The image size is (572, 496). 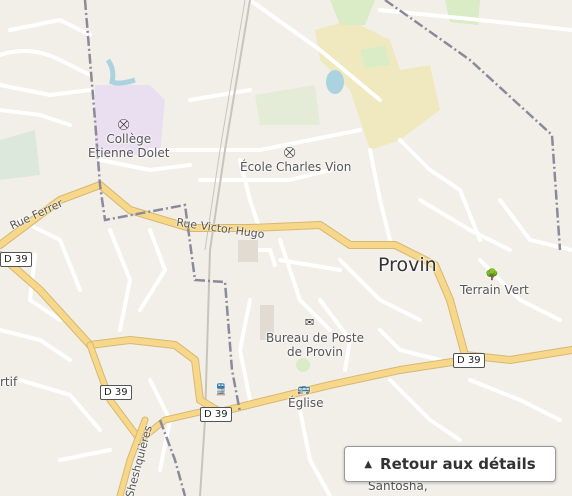 I want to click on ecole-label: École Charles Vion, so click(x=296, y=167).